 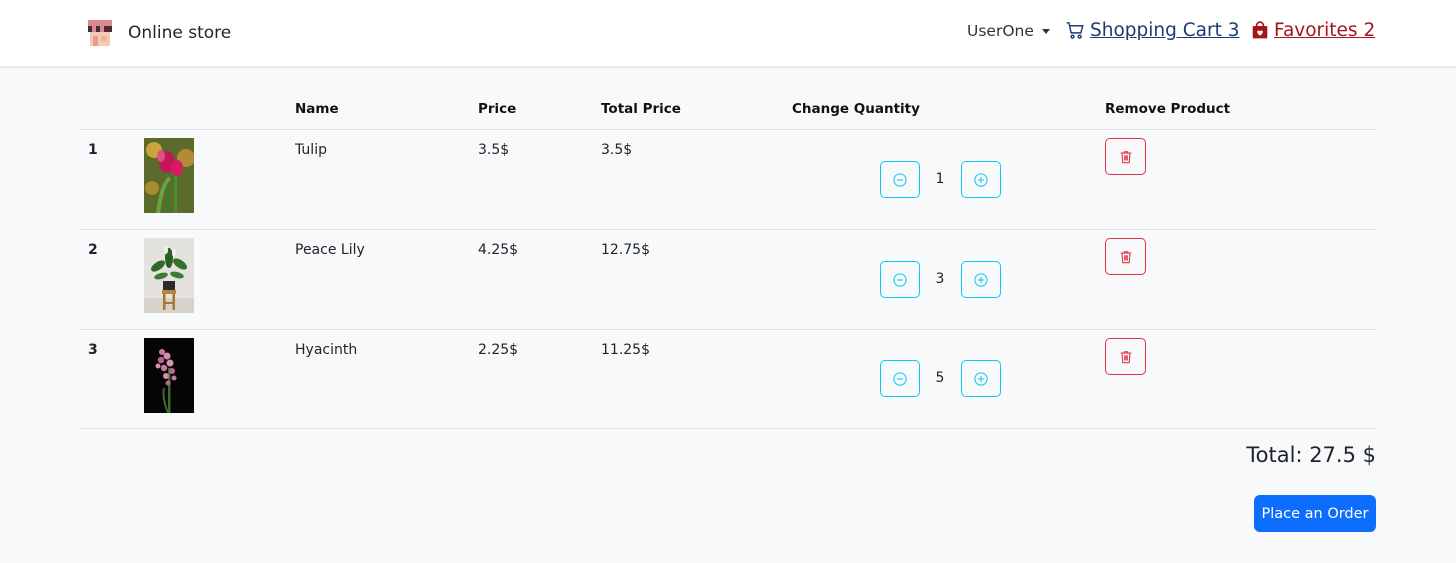 What do you see at coordinates (1315, 513) in the screenshot?
I see `place-order-button: Place an Order` at bounding box center [1315, 513].